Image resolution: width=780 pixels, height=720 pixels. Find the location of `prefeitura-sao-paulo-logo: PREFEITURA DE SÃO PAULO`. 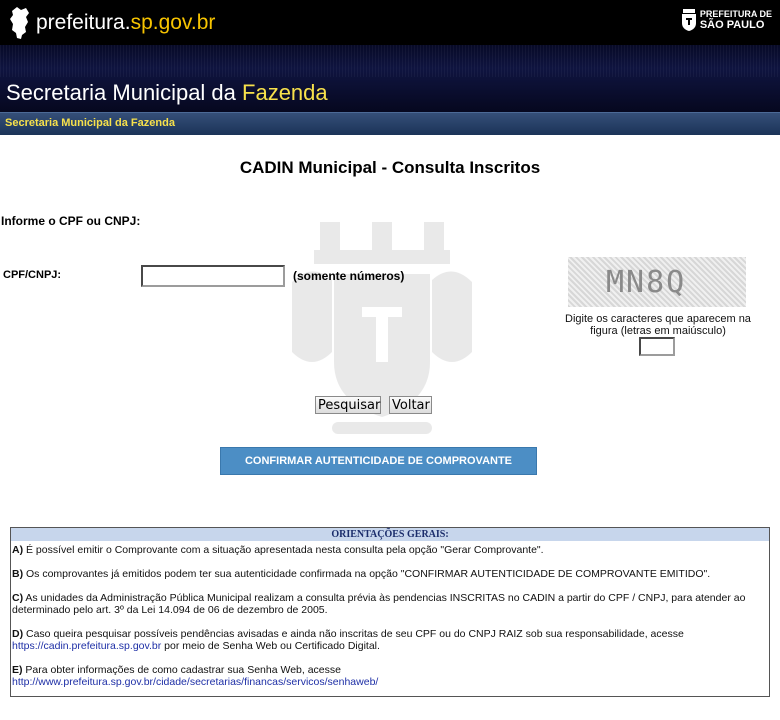

prefeitura-sao-paulo-logo: PREFEITURA DE SÃO PAULO is located at coordinates (726, 20).